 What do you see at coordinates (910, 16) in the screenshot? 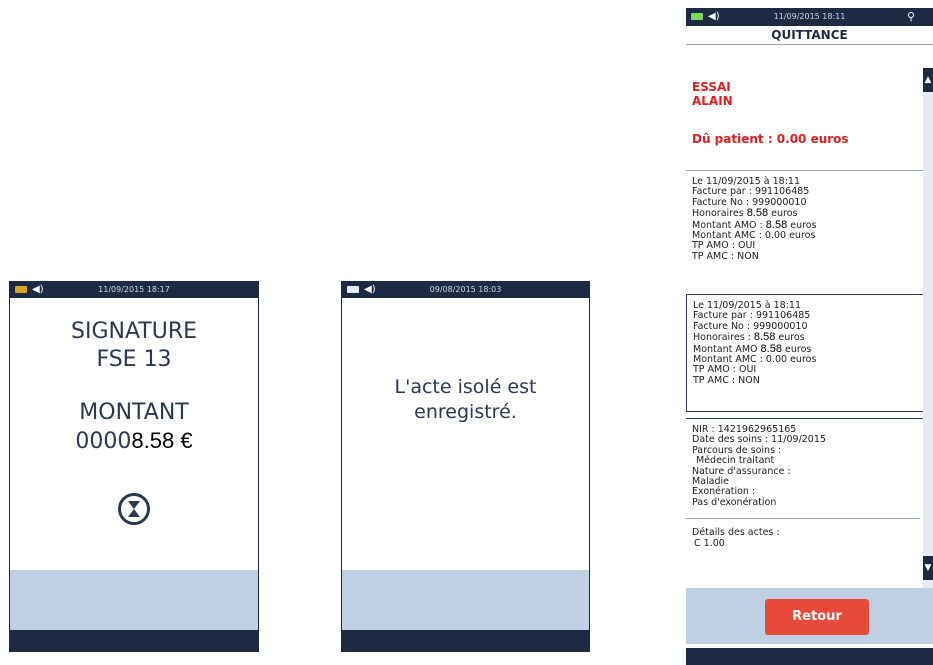
I see `usb-icon: ⚲` at bounding box center [910, 16].